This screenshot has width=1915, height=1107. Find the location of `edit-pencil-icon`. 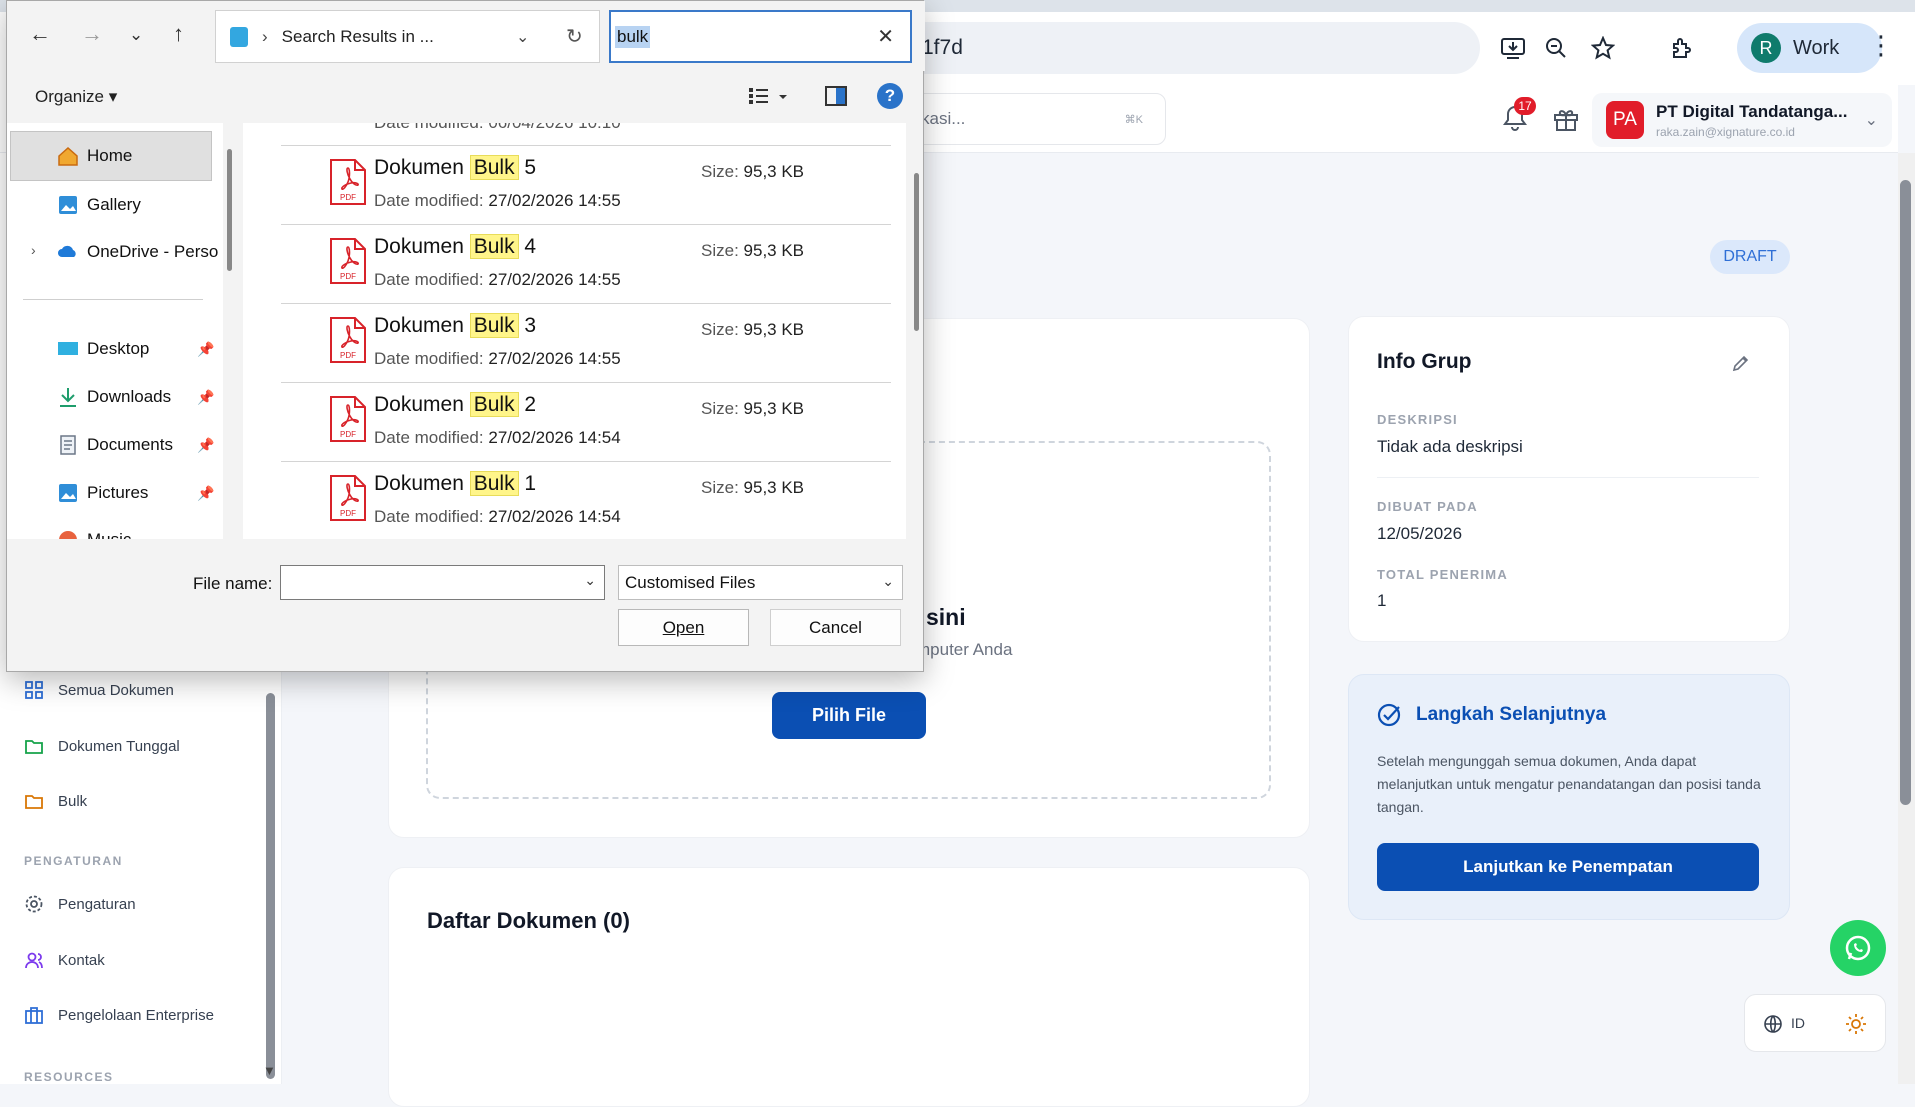

edit-pencil-icon is located at coordinates (1741, 363).